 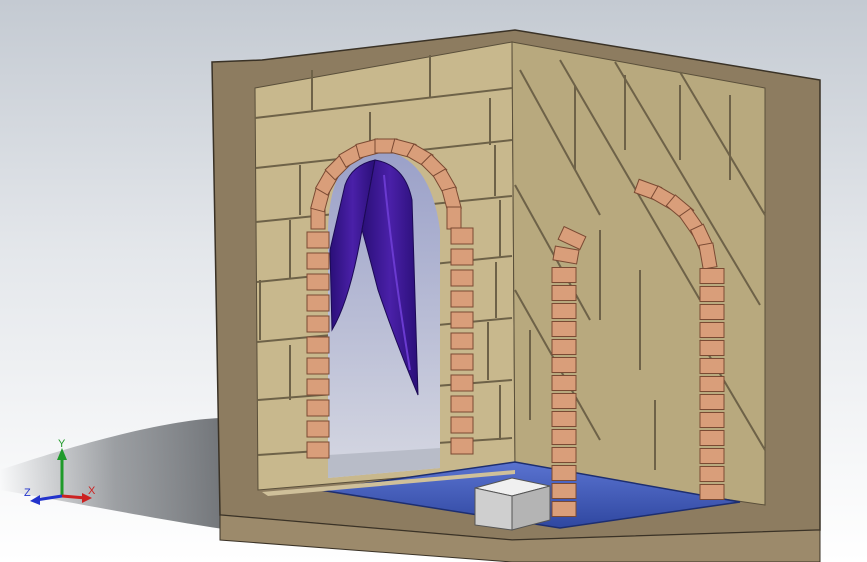 I want to click on floor-block, so click(x=512, y=504).